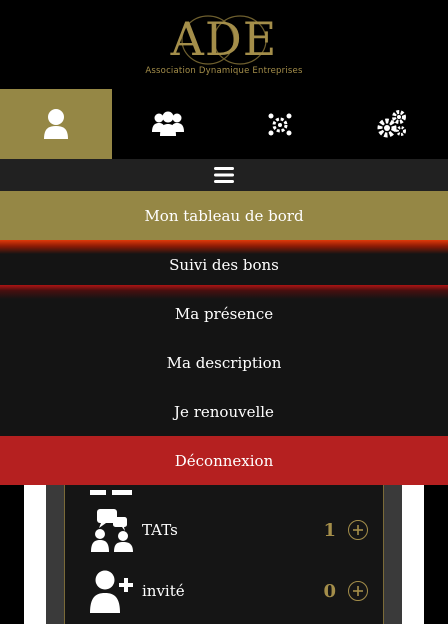 The image size is (448, 624). I want to click on stat-count: 0, so click(329, 591).